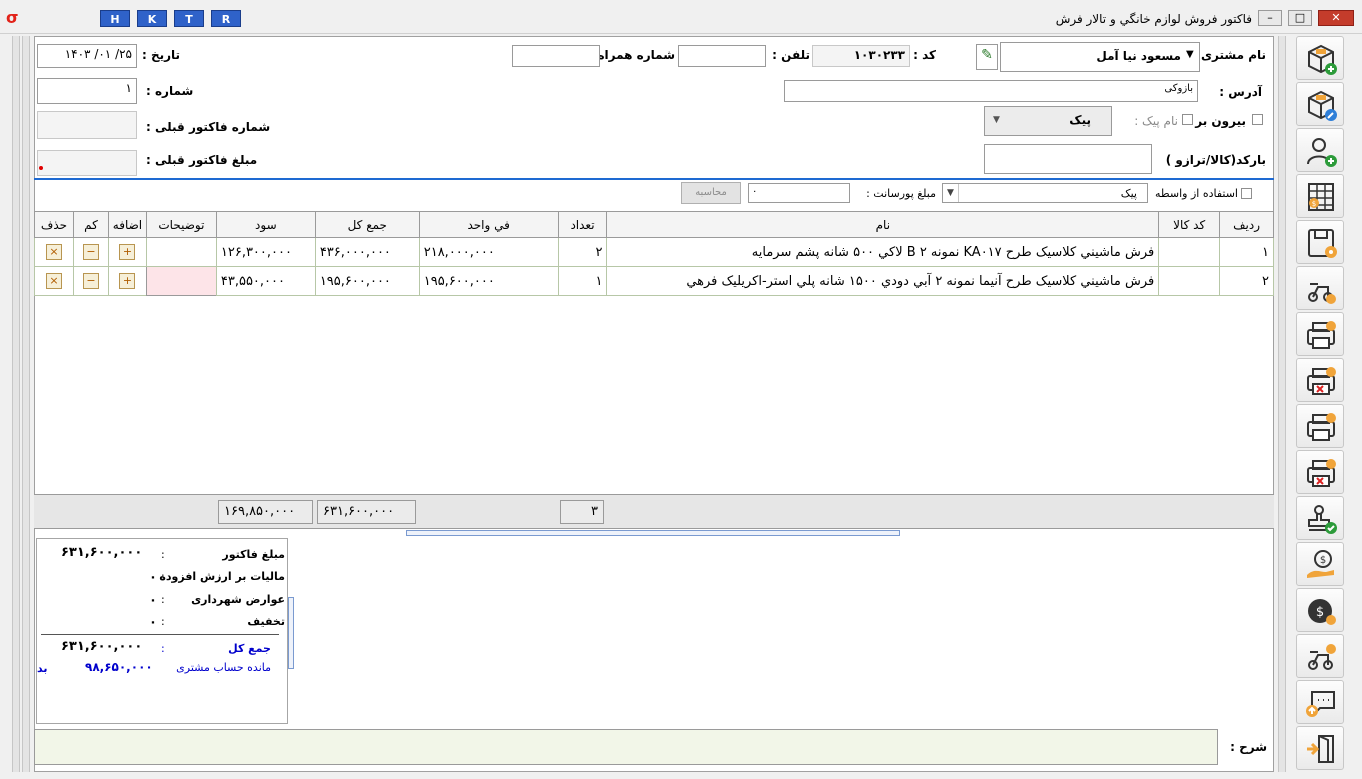 The image size is (1362, 779). What do you see at coordinates (711, 193) in the screenshot?
I see `calculate-button: محاسبه` at bounding box center [711, 193].